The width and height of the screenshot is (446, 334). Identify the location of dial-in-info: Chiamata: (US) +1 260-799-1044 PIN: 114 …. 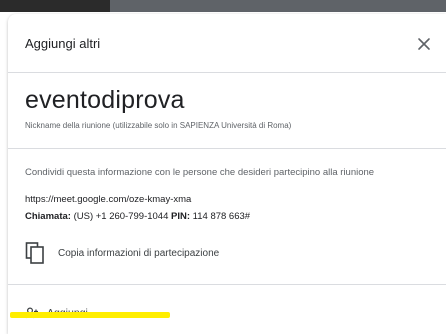
(137, 216).